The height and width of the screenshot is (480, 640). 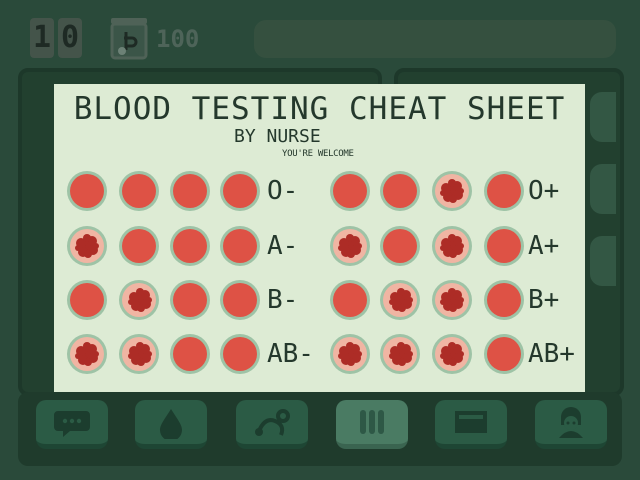 I want to click on money-amount: 100, so click(x=178, y=39).